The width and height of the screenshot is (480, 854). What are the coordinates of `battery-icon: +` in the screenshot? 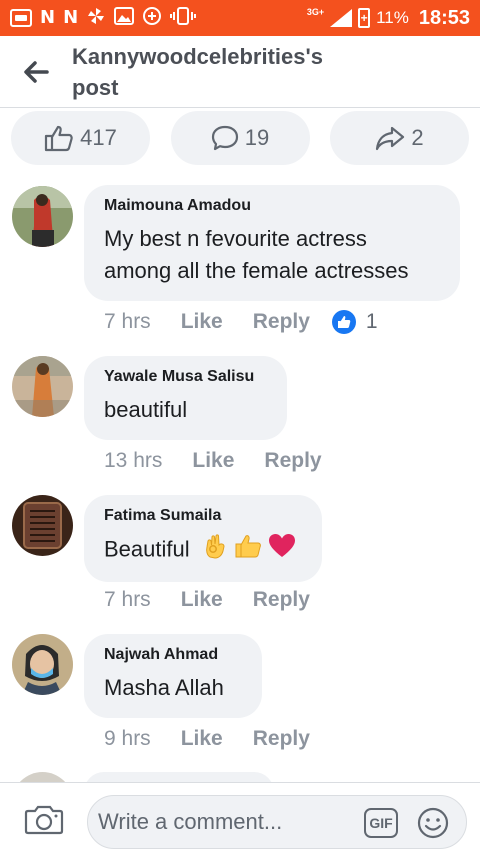 It's located at (364, 18).